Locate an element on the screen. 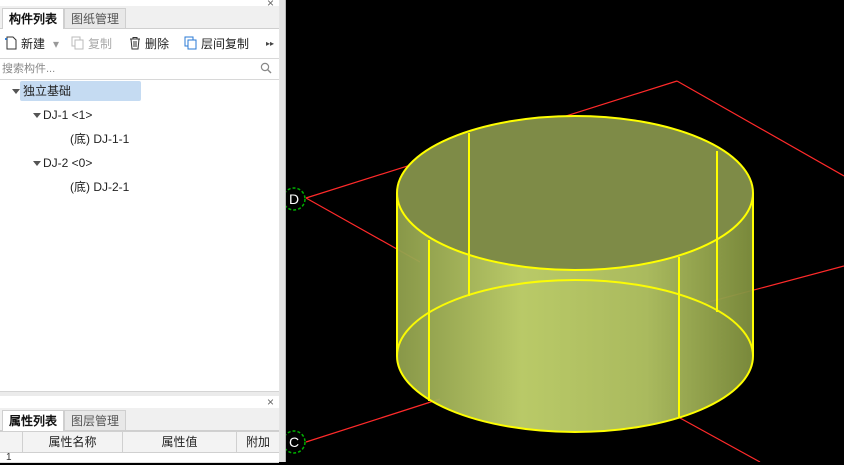 This screenshot has height=465, width=844. floor-copy-icon is located at coordinates (190, 43).